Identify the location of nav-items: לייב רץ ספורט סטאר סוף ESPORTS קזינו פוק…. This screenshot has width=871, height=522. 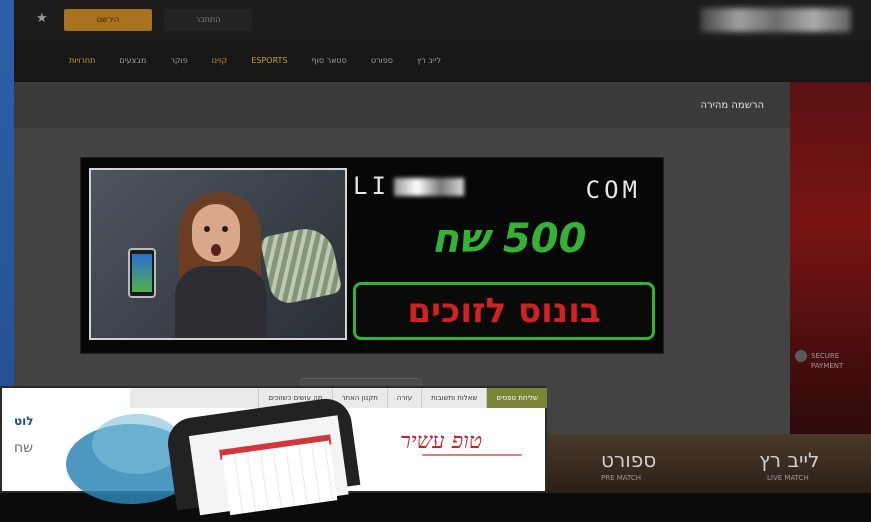
(255, 60).